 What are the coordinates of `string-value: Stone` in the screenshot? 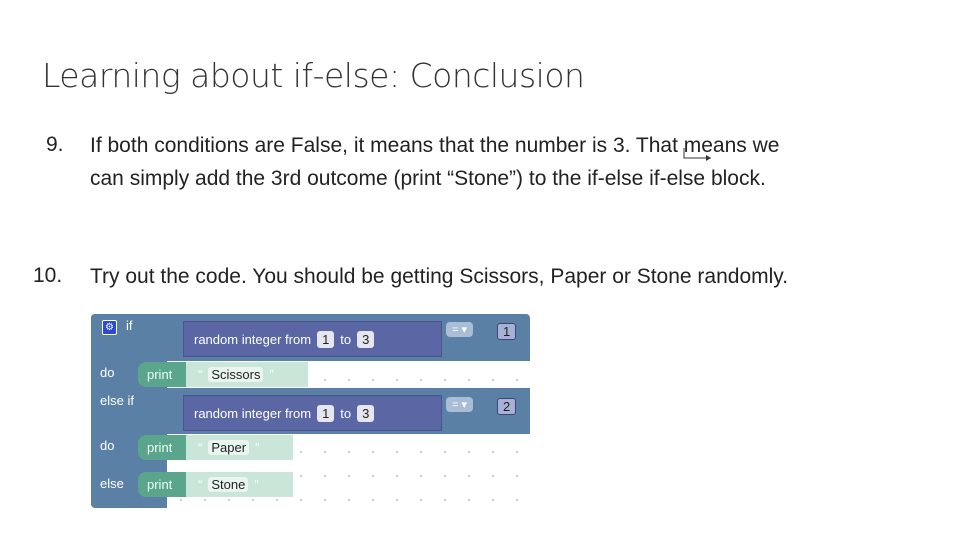 It's located at (228, 484).